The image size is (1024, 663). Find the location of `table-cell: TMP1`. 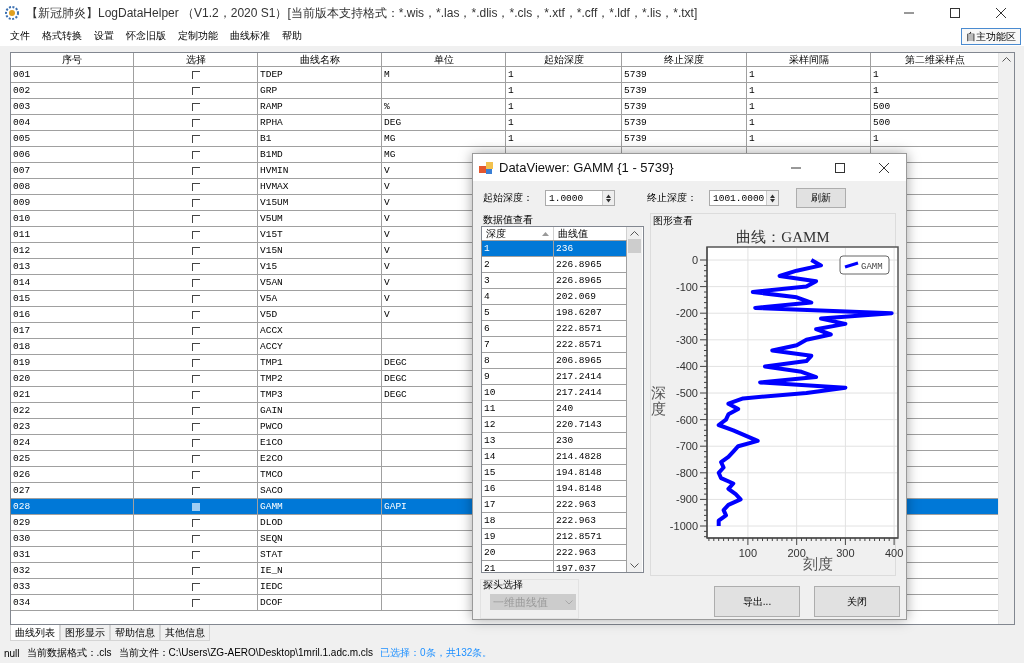

table-cell: TMP1 is located at coordinates (320, 362).